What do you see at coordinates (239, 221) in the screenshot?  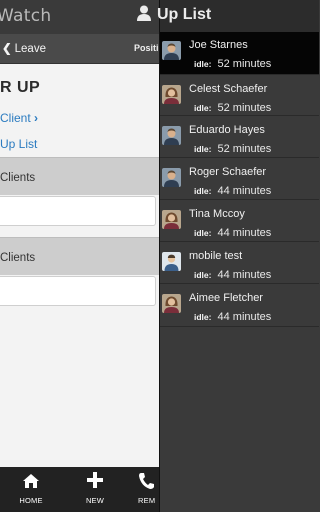 I see `up-list-row: Tina Mccoy idle: 44 minutes` at bounding box center [239, 221].